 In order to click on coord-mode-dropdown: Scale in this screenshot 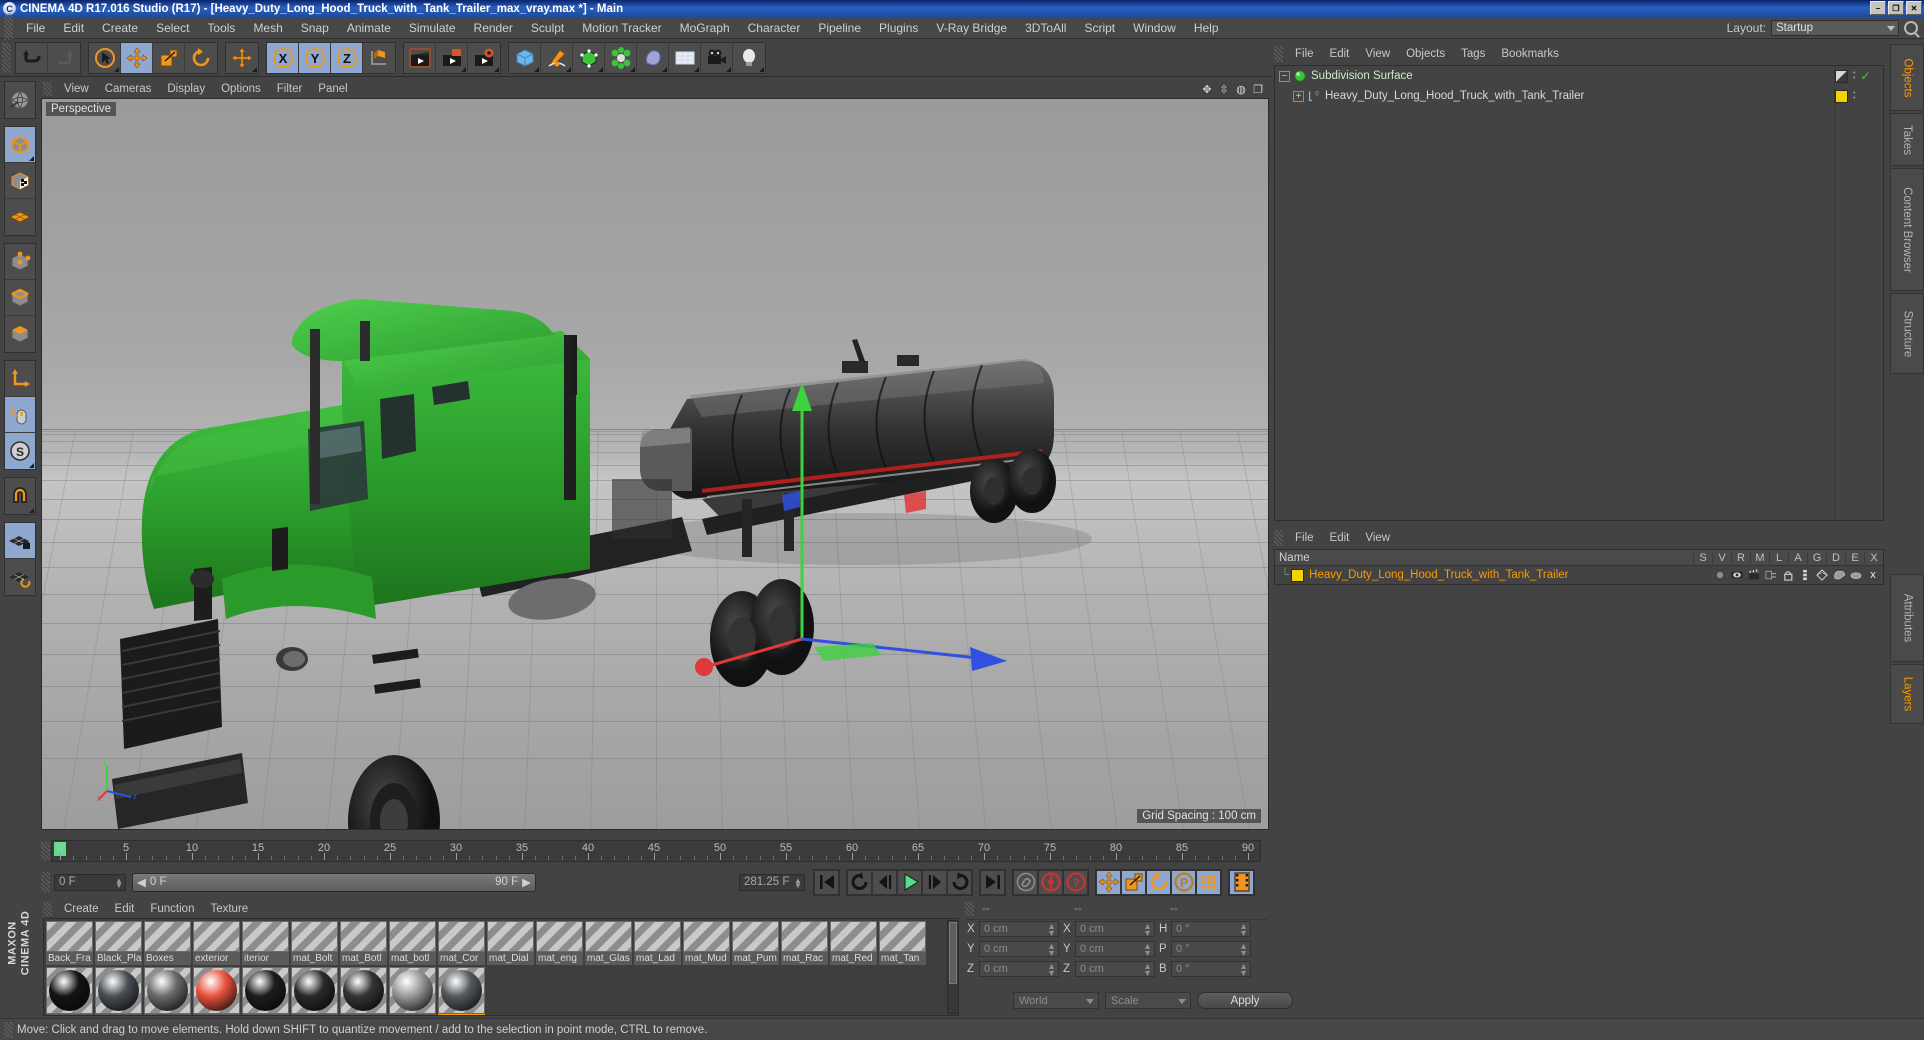, I will do `click(1148, 1000)`.